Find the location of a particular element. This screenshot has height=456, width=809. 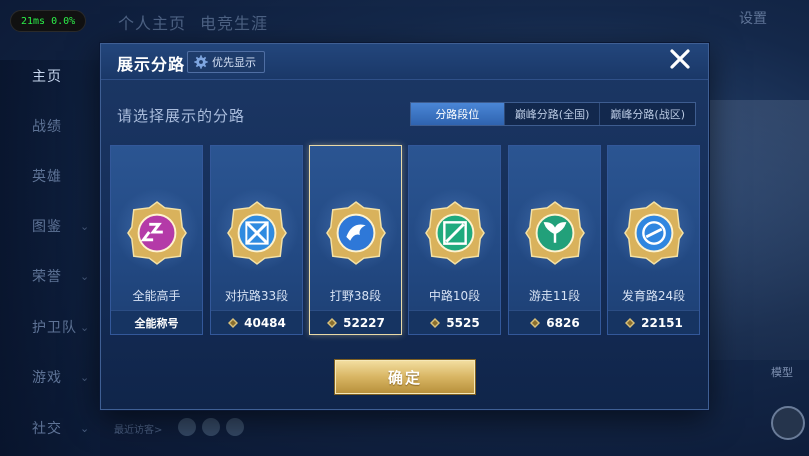

background-nav-item: 英雄 is located at coordinates (50, 176).